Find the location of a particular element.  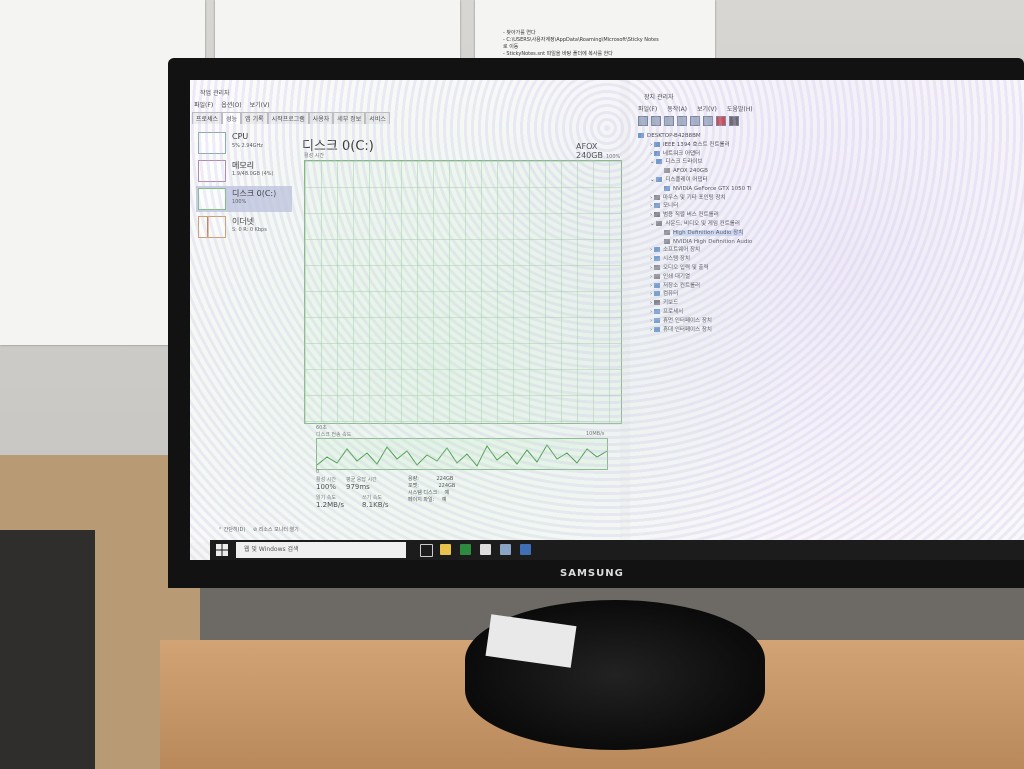

resource-ethernet: 이더넷 S: 0 R: 0 Kbps is located at coordinates (244, 227).